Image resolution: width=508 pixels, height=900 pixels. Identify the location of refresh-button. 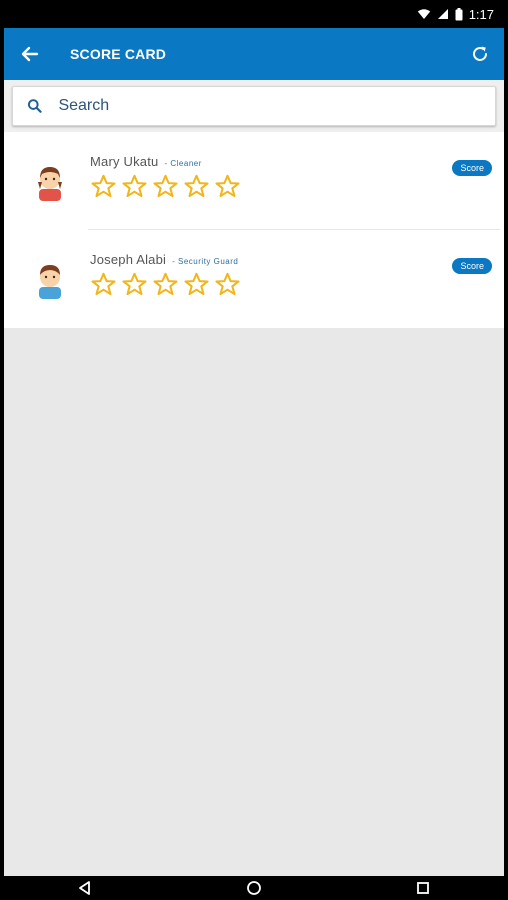
(480, 54).